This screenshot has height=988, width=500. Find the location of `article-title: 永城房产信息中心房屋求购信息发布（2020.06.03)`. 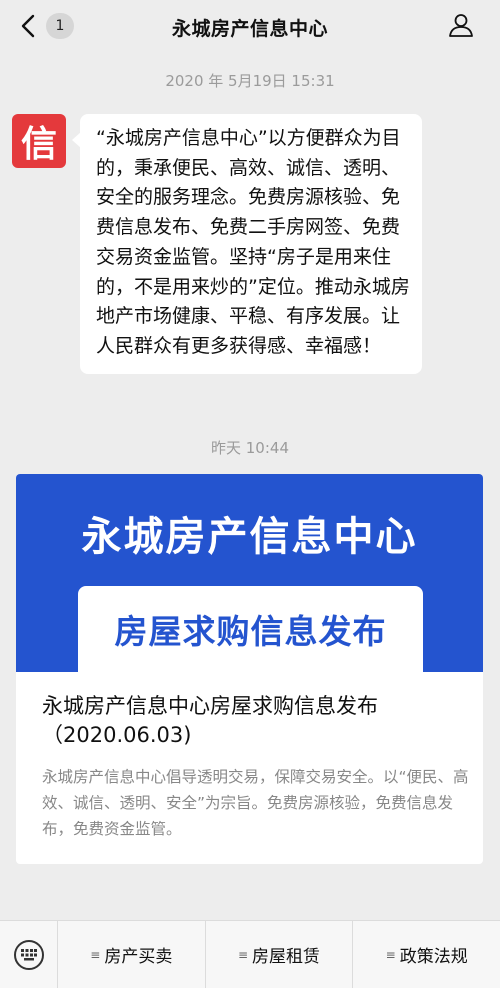

article-title: 永城房产信息中心房屋求购信息发布（2020.06.03) is located at coordinates (210, 720).